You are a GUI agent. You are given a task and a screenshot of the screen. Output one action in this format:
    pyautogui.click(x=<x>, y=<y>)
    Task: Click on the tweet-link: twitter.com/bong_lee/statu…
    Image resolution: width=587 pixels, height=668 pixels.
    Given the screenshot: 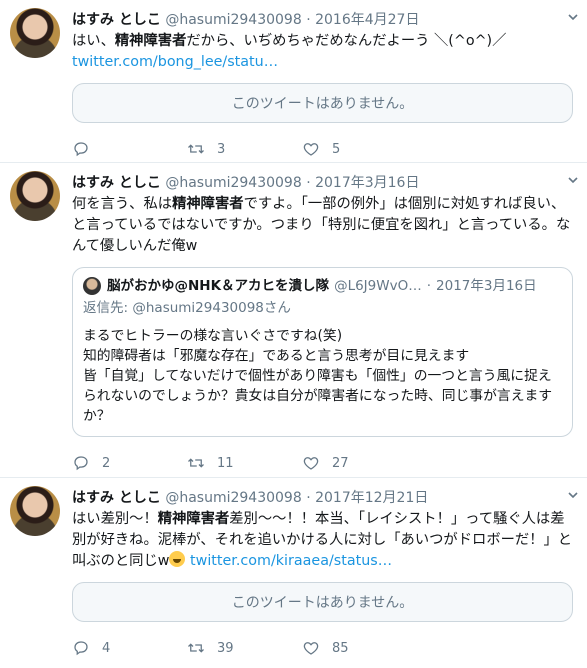 What is the action you would take?
    pyautogui.click(x=175, y=62)
    